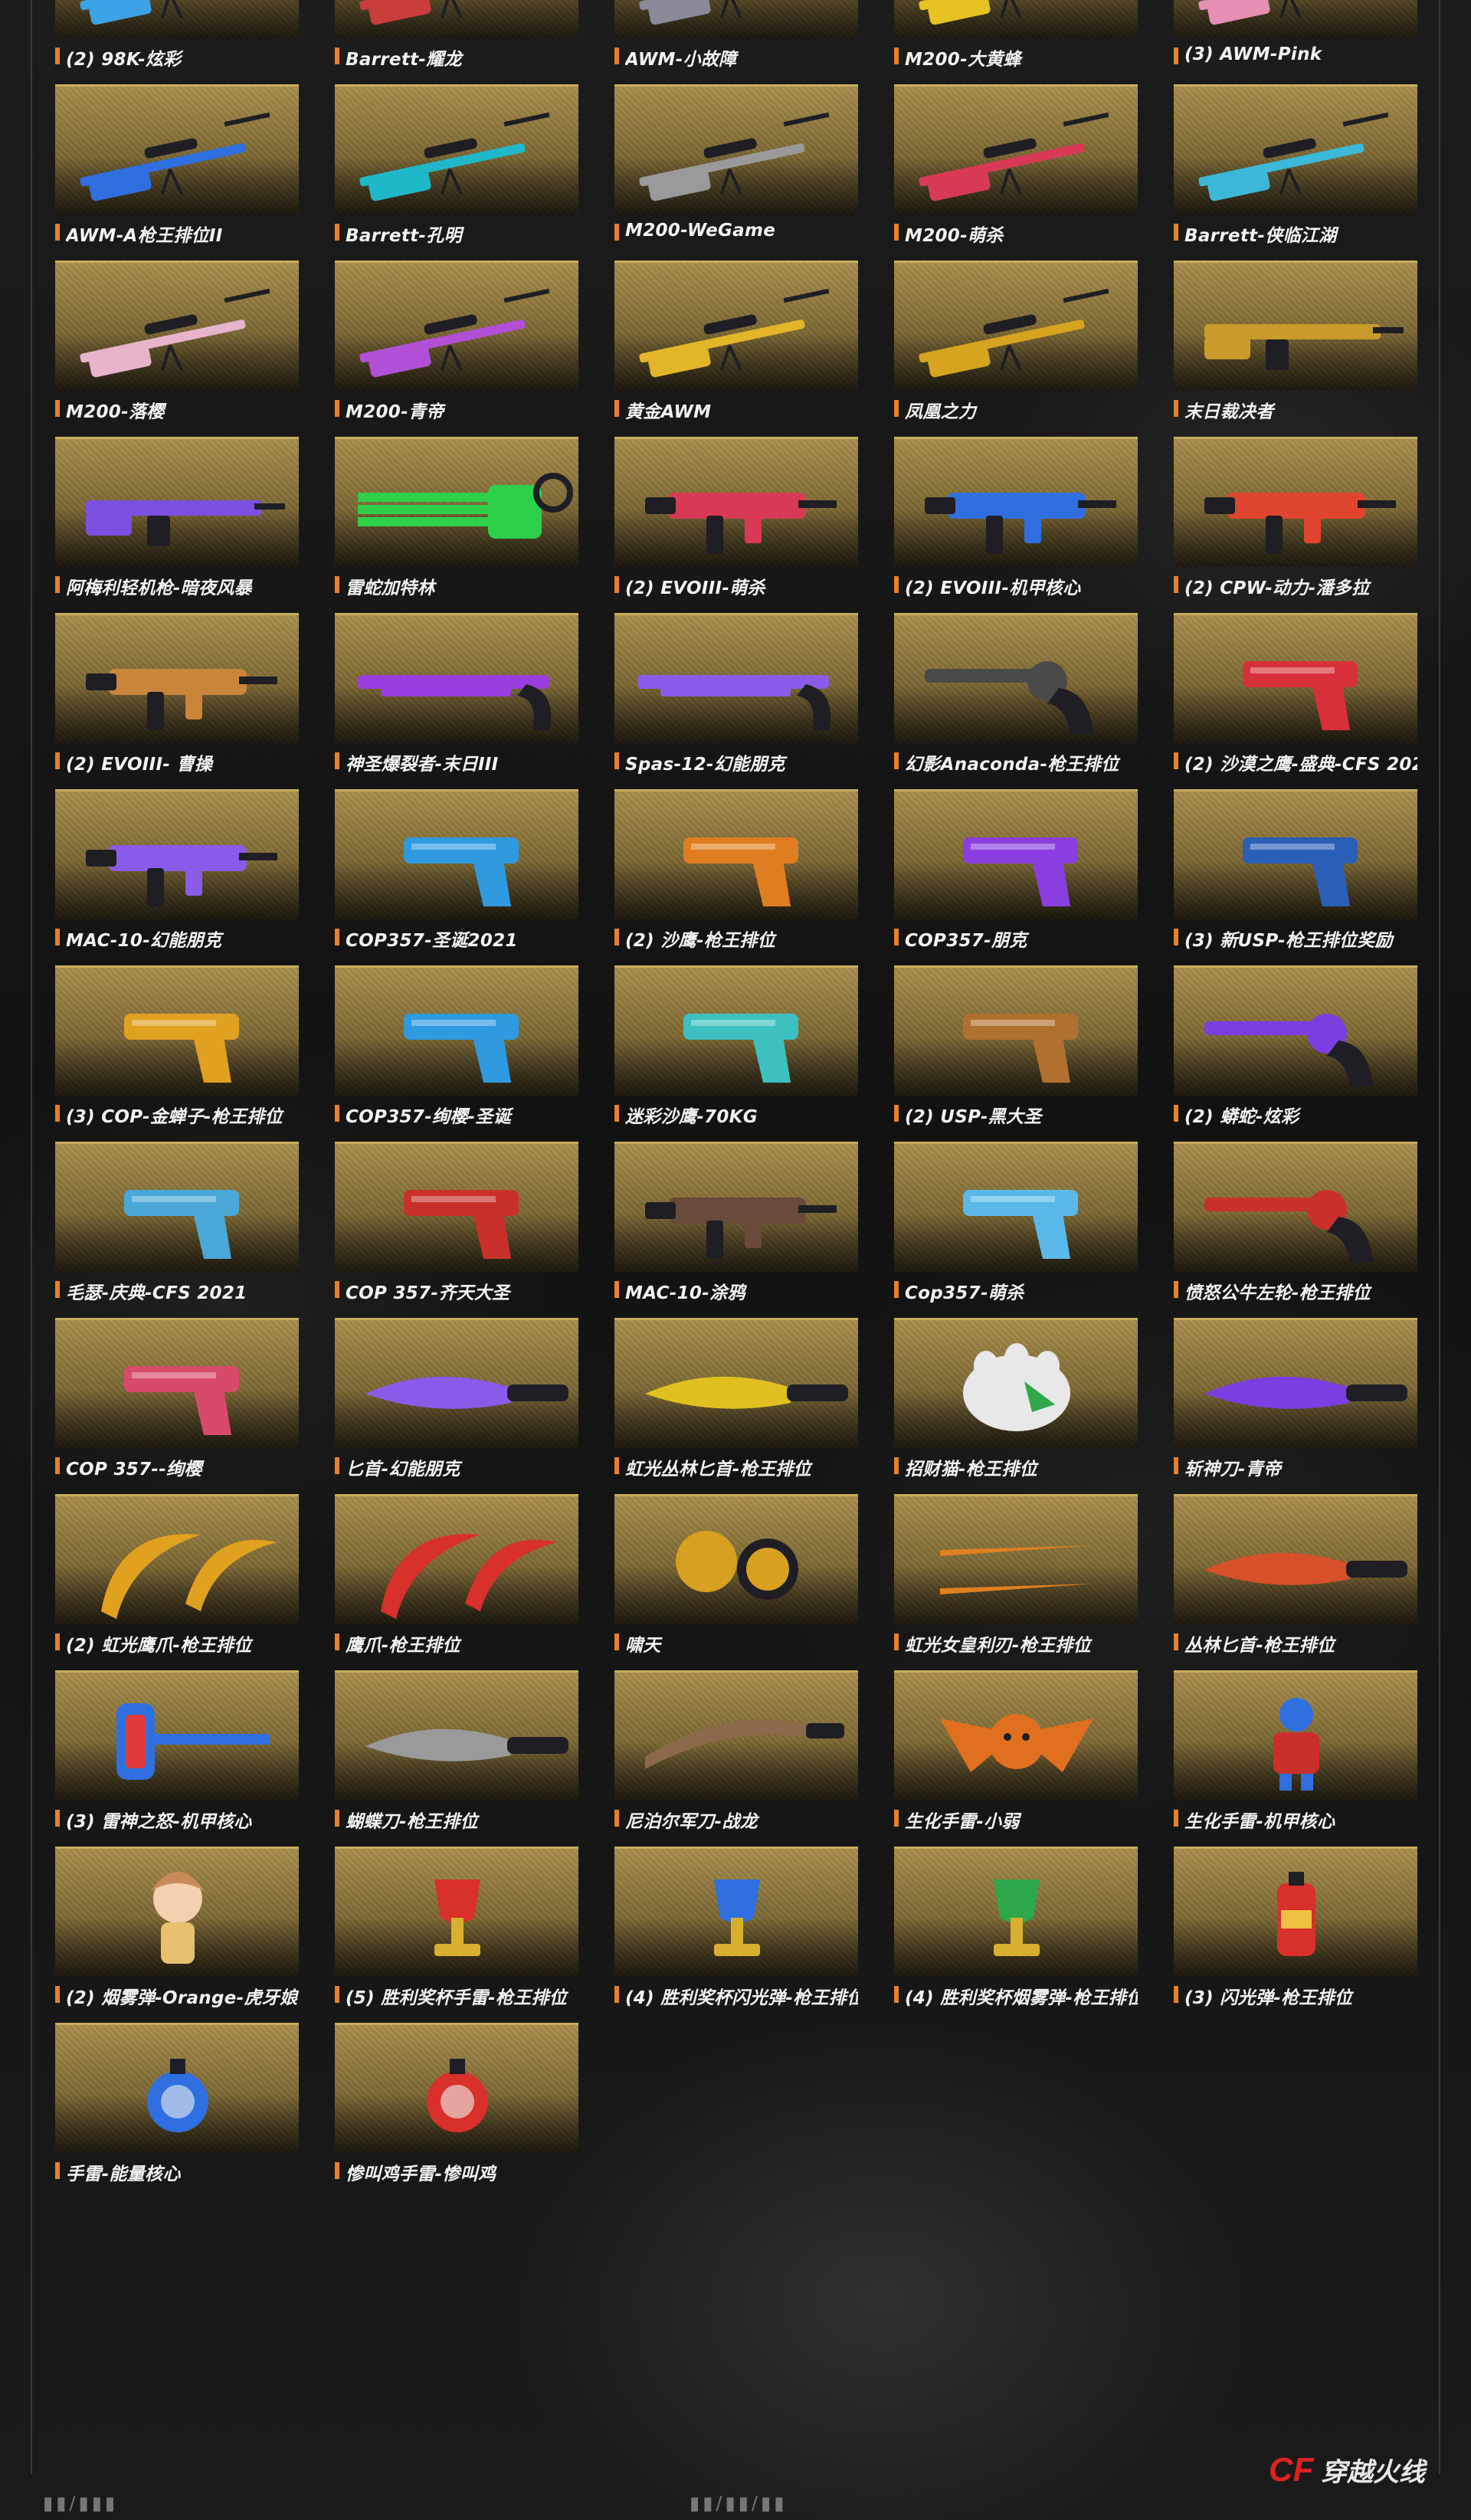 Image resolution: width=1471 pixels, height=2520 pixels. Describe the element at coordinates (736, 870) in the screenshot. I see `inventory-item: (2) 沙鹰-枪王排位` at that location.